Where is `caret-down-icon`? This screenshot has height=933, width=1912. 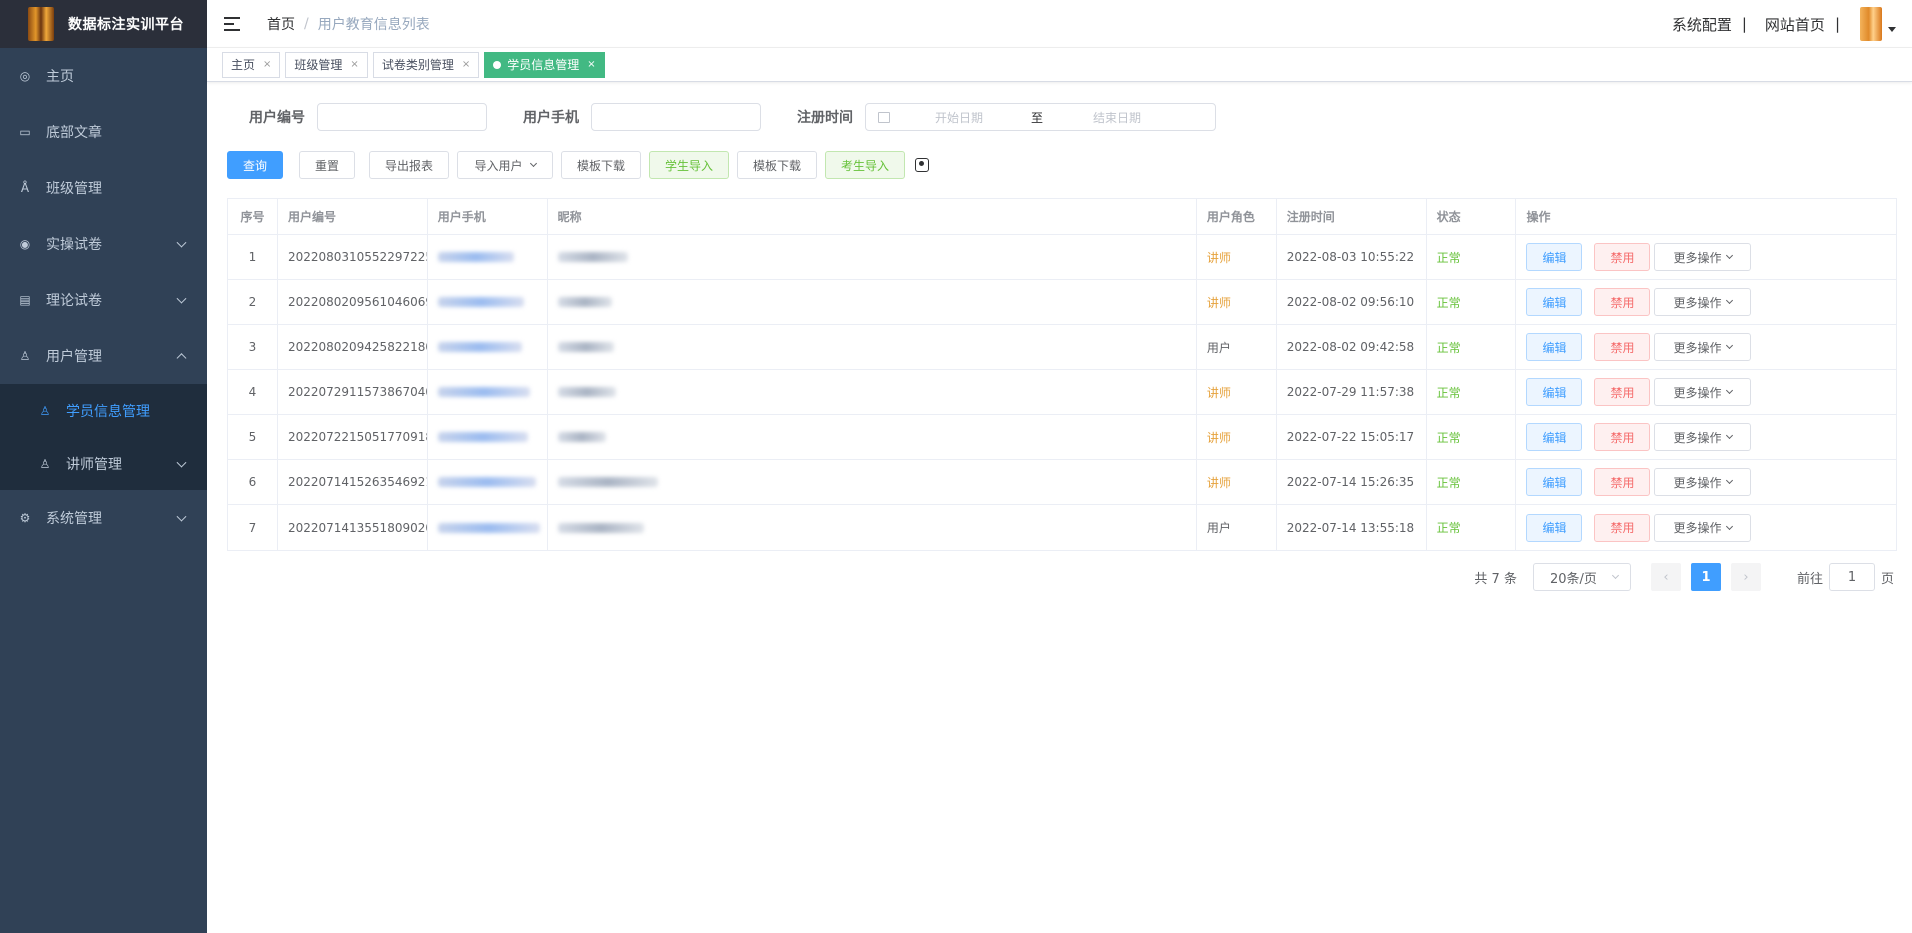
caret-down-icon is located at coordinates (1892, 29).